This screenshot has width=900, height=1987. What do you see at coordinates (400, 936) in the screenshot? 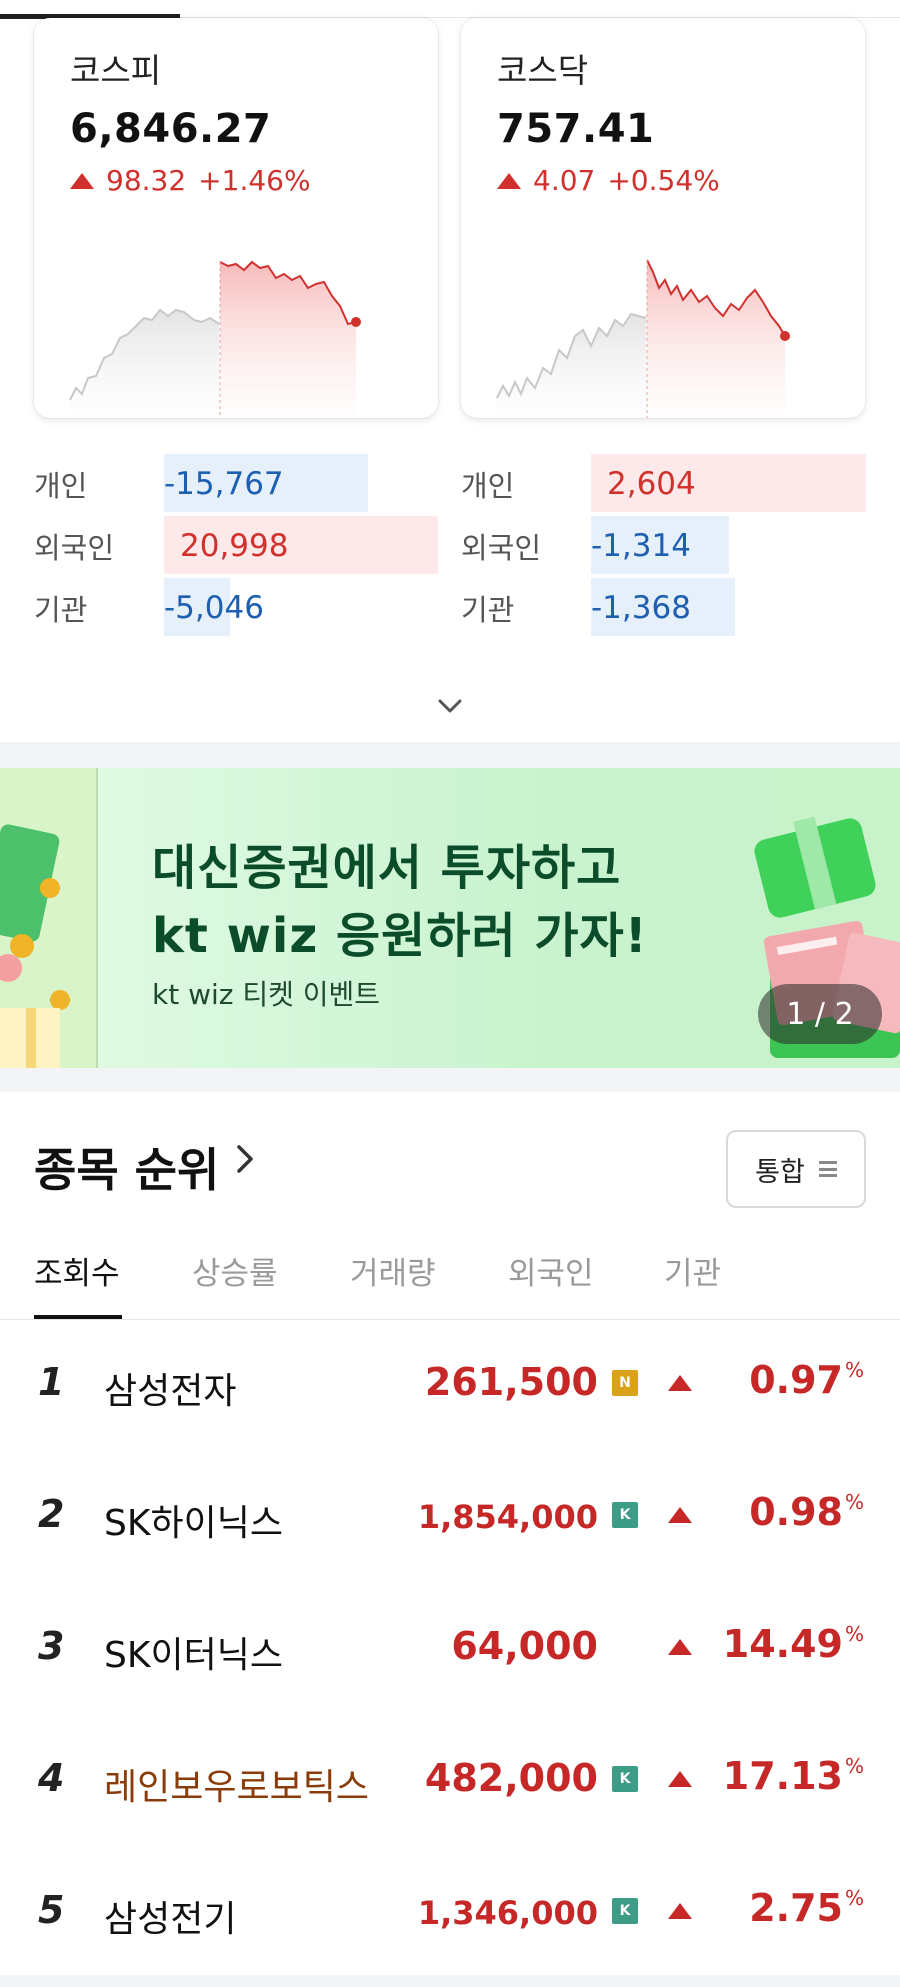
I see `banner-headline-2: kt wiz 응원하러 가자!` at bounding box center [400, 936].